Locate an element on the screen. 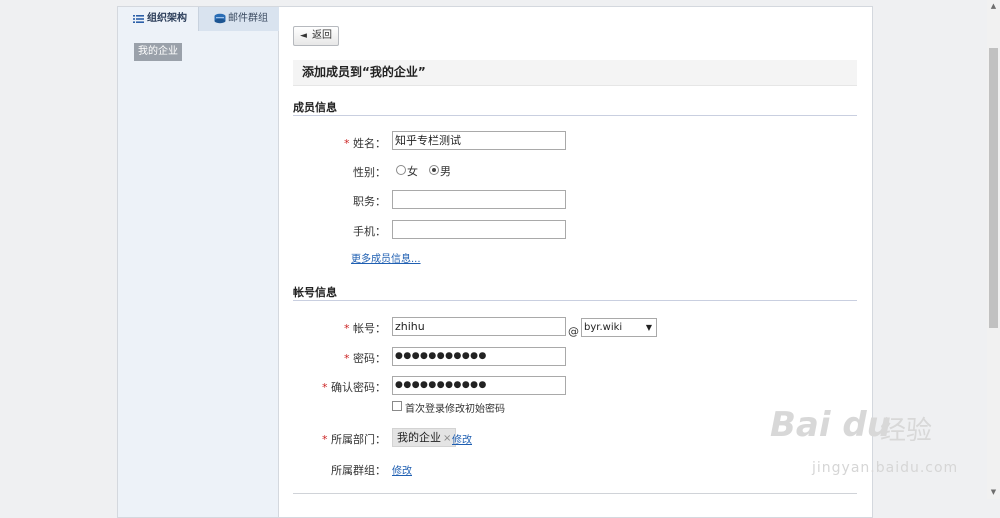  page-scrollbar: ▲ ▼ is located at coordinates (993, 249).